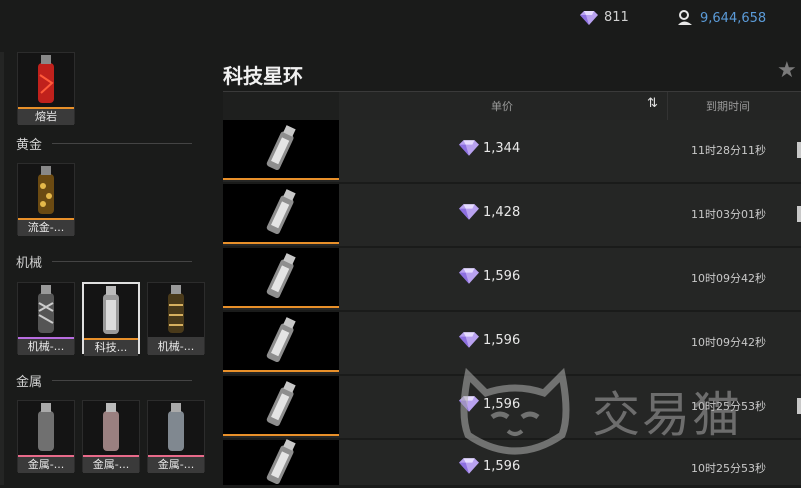 The width and height of the screenshot is (801, 488). Describe the element at coordinates (46, 428) in the screenshot. I see `metal-can-icon` at that location.